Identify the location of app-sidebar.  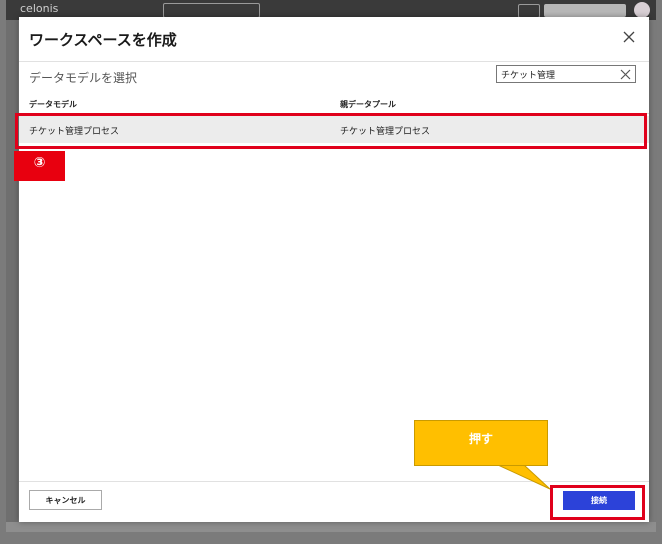
(12, 272).